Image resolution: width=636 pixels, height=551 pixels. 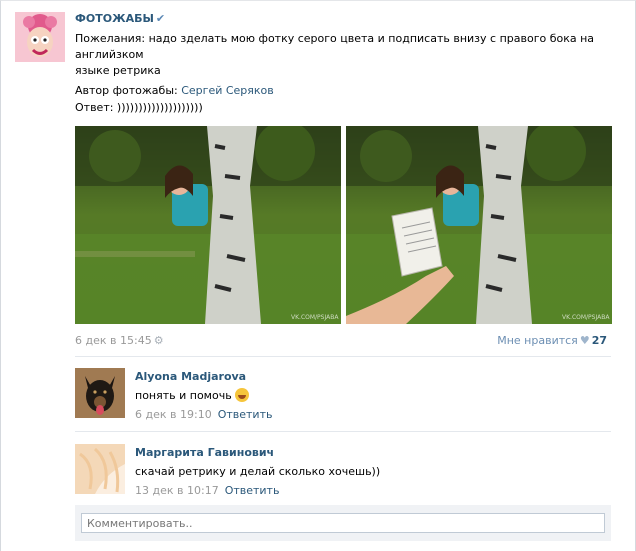 I want to click on group-name-label: ФОТОЖАБЫ, so click(x=114, y=18).